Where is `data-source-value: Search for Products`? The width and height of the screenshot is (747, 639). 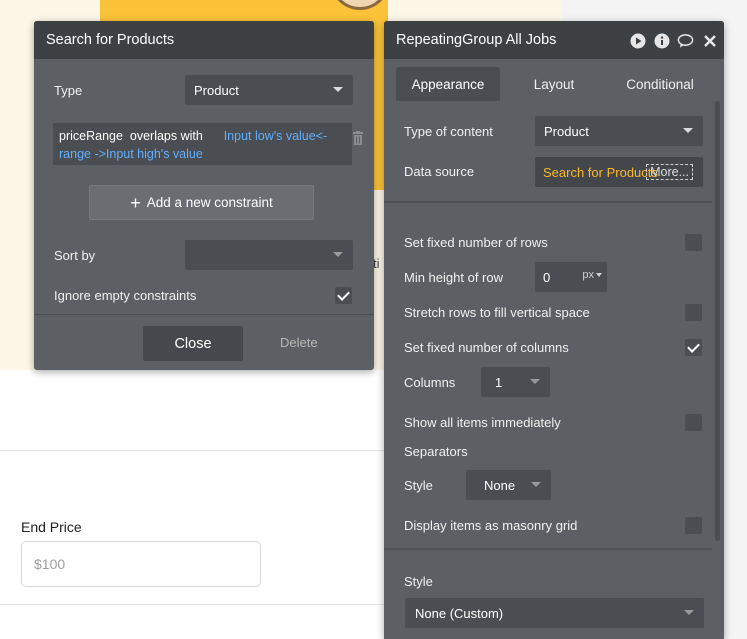
data-source-value: Search for Products is located at coordinates (600, 172).